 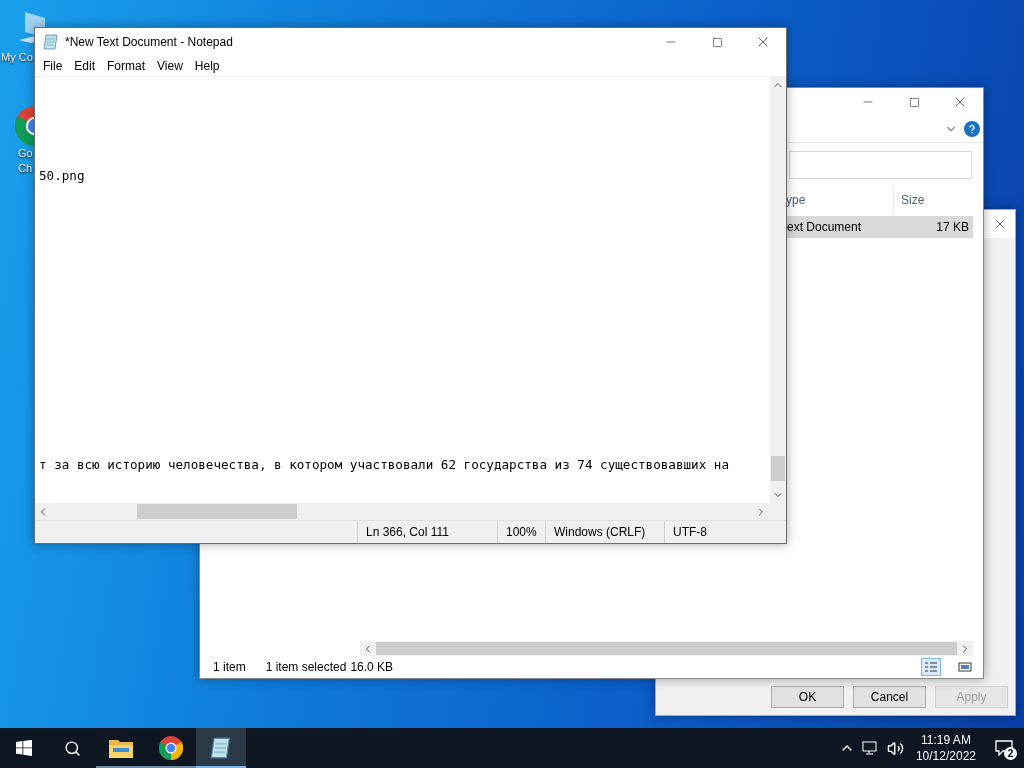 What do you see at coordinates (62, 176) in the screenshot?
I see `text-line: 50.png` at bounding box center [62, 176].